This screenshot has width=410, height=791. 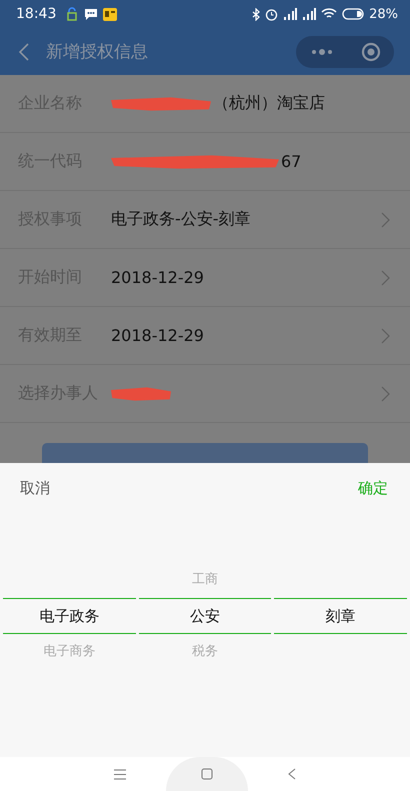 I want to click on lock-icon, so click(x=72, y=14).